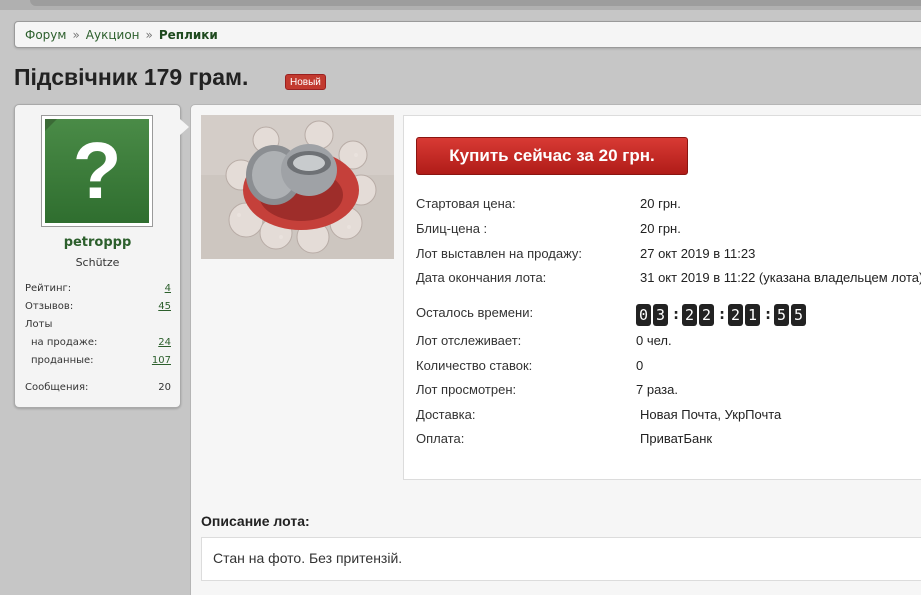 The image size is (921, 595). I want to click on breadcrumb: Форум » Аукцион » Реплики, so click(467, 34).